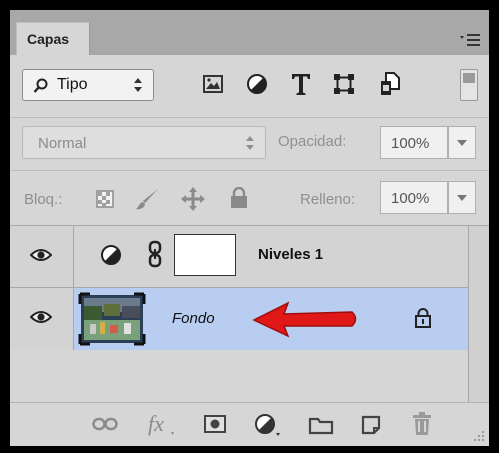 The image size is (499, 453). I want to click on opacity-dropdown-button, so click(462, 142).